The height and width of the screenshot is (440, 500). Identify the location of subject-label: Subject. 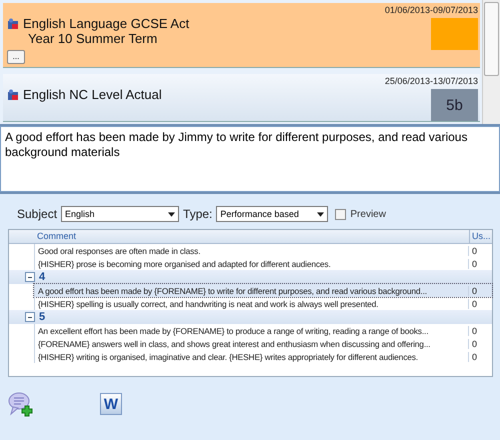
(37, 214).